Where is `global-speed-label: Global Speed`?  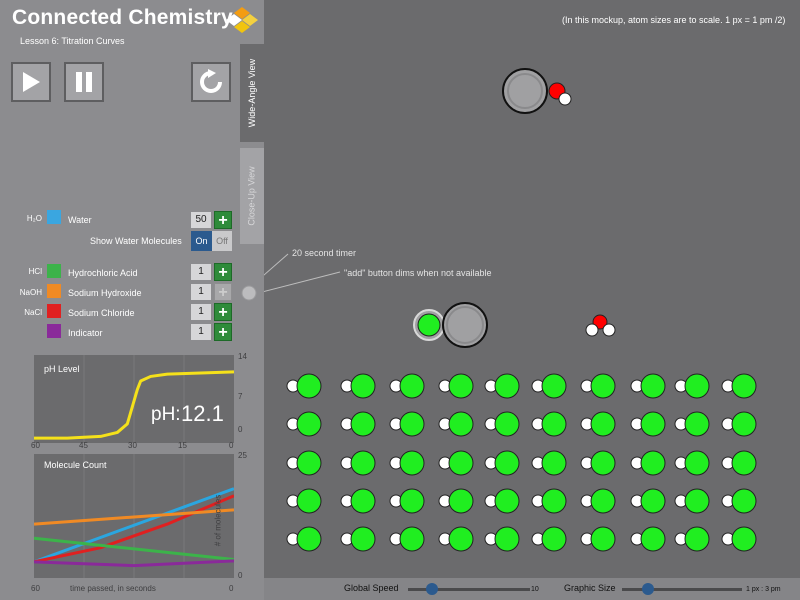 global-speed-label: Global Speed is located at coordinates (371, 588).